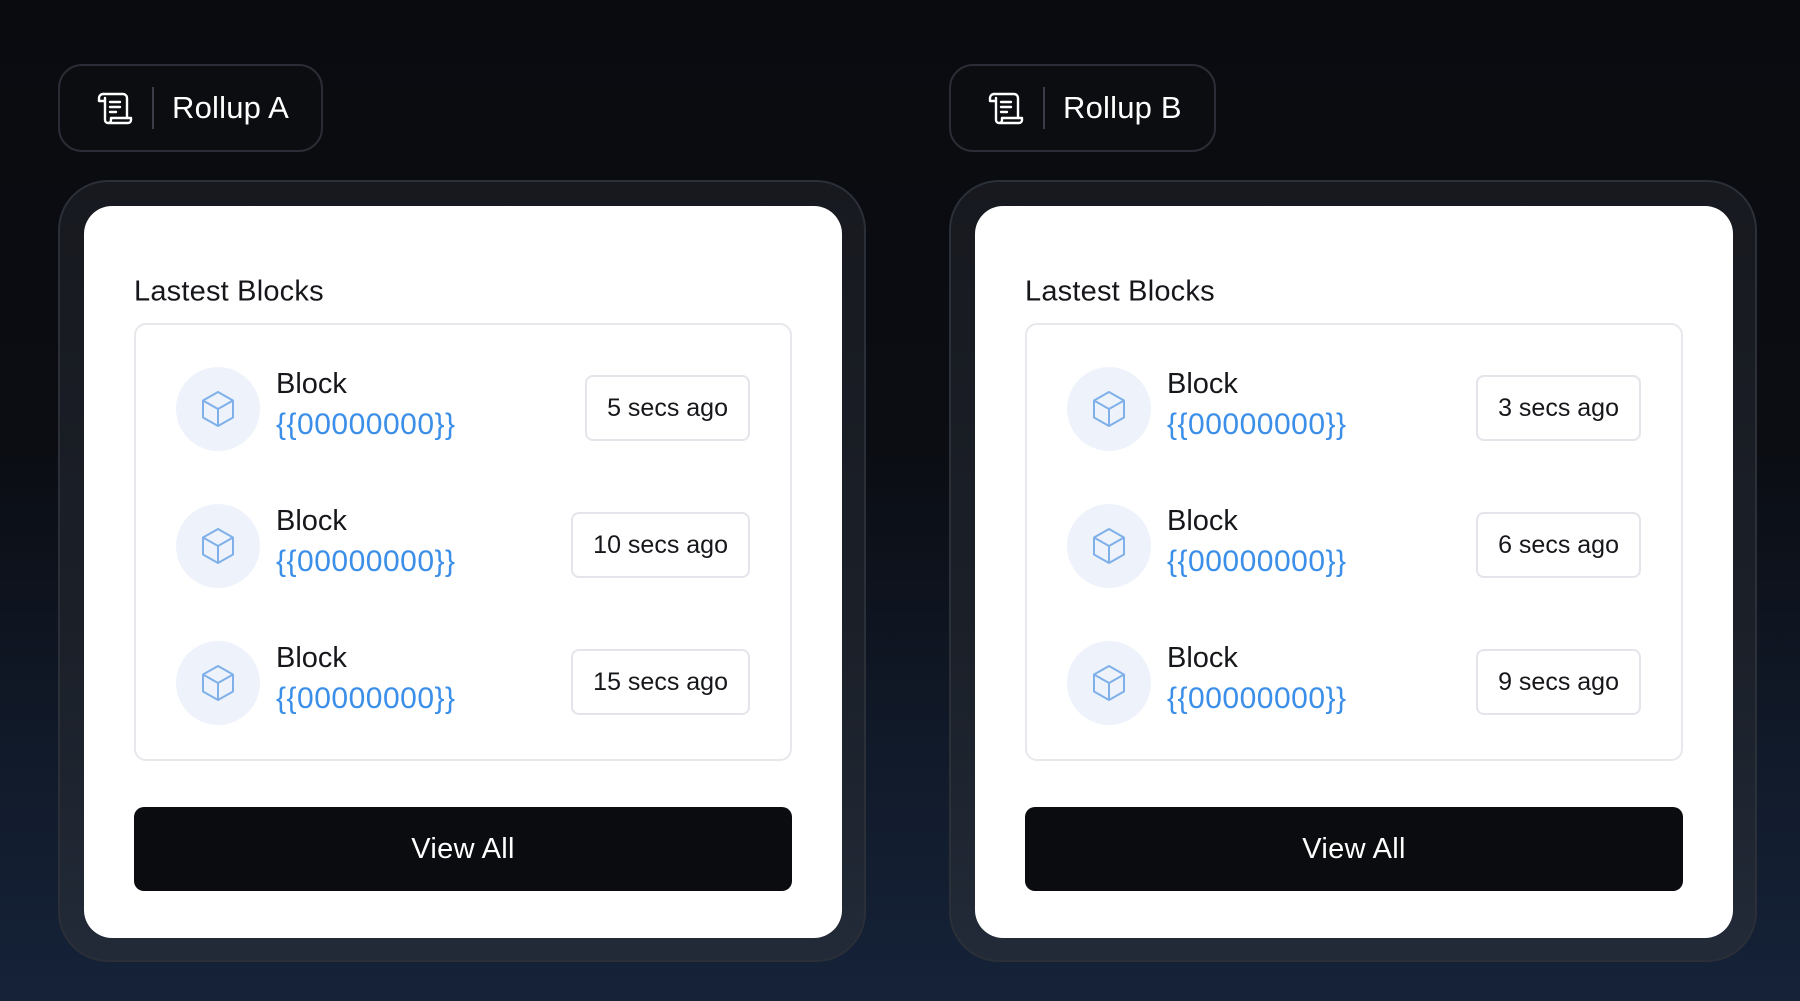 This screenshot has width=1800, height=1001. Describe the element at coordinates (1354, 408) in the screenshot. I see `block-row: Block {{00000000}} 3 secs ago` at that location.